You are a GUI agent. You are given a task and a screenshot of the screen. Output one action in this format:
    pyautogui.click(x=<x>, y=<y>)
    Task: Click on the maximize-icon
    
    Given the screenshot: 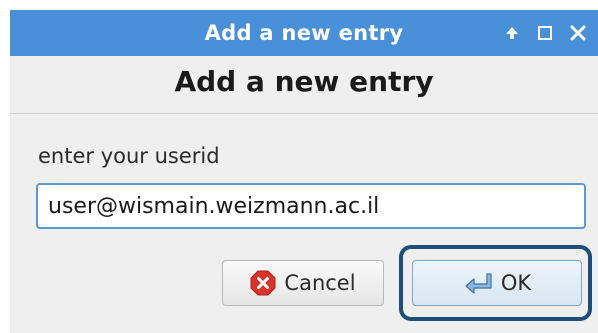 What is the action you would take?
    pyautogui.click(x=545, y=33)
    